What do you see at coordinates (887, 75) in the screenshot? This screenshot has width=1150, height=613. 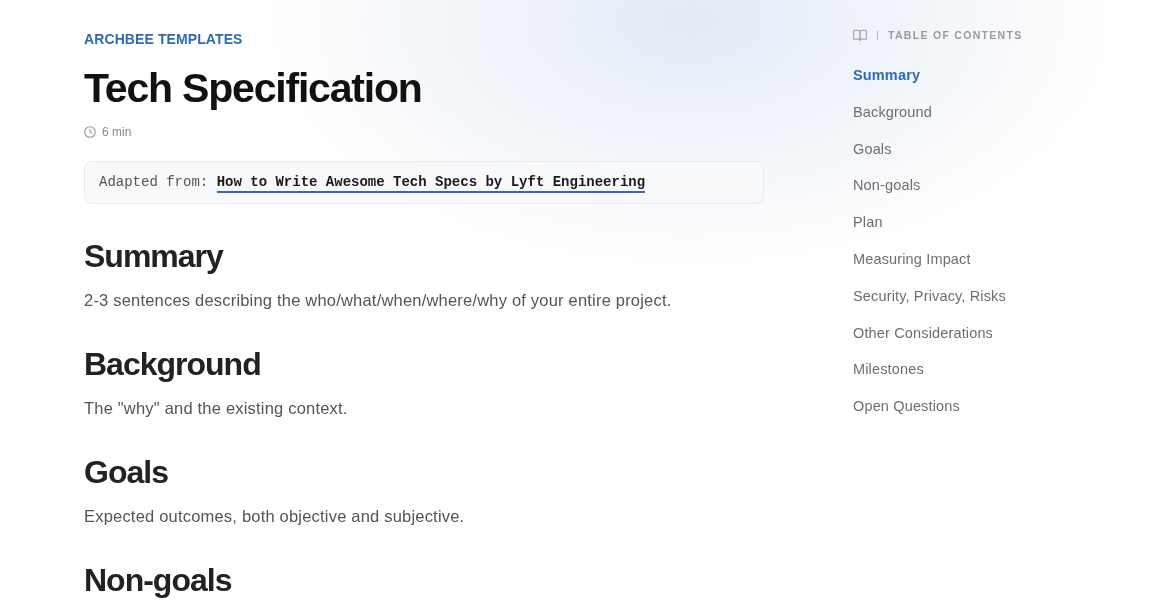 I see `toc-link: Summary` at bounding box center [887, 75].